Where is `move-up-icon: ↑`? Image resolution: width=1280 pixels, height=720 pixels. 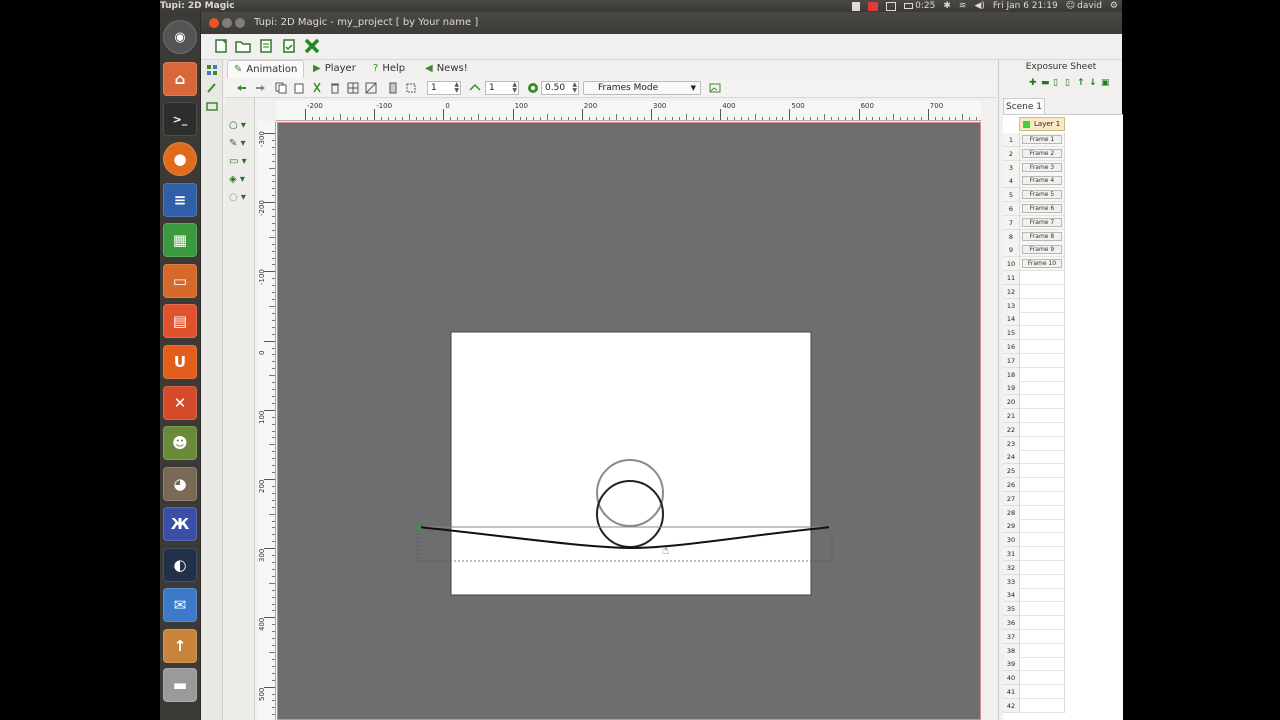 move-up-icon: ↑ is located at coordinates (1081, 83).